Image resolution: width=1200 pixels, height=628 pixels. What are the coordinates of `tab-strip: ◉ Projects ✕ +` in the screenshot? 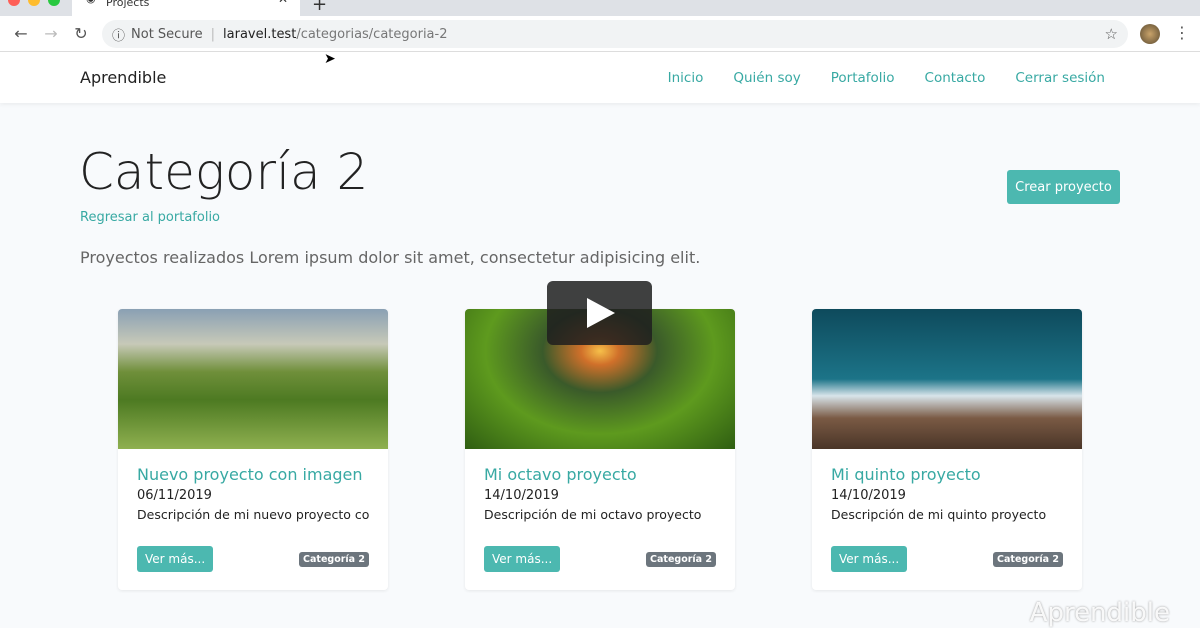 It's located at (600, 8).